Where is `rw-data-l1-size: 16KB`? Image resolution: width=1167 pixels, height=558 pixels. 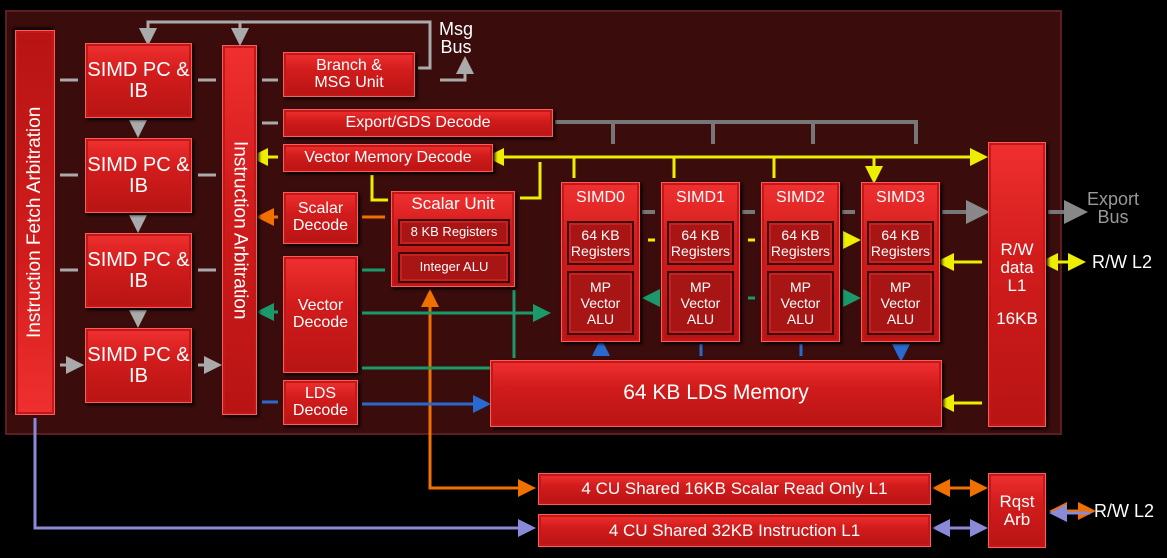
rw-data-l1-size: 16KB is located at coordinates (1017, 319).